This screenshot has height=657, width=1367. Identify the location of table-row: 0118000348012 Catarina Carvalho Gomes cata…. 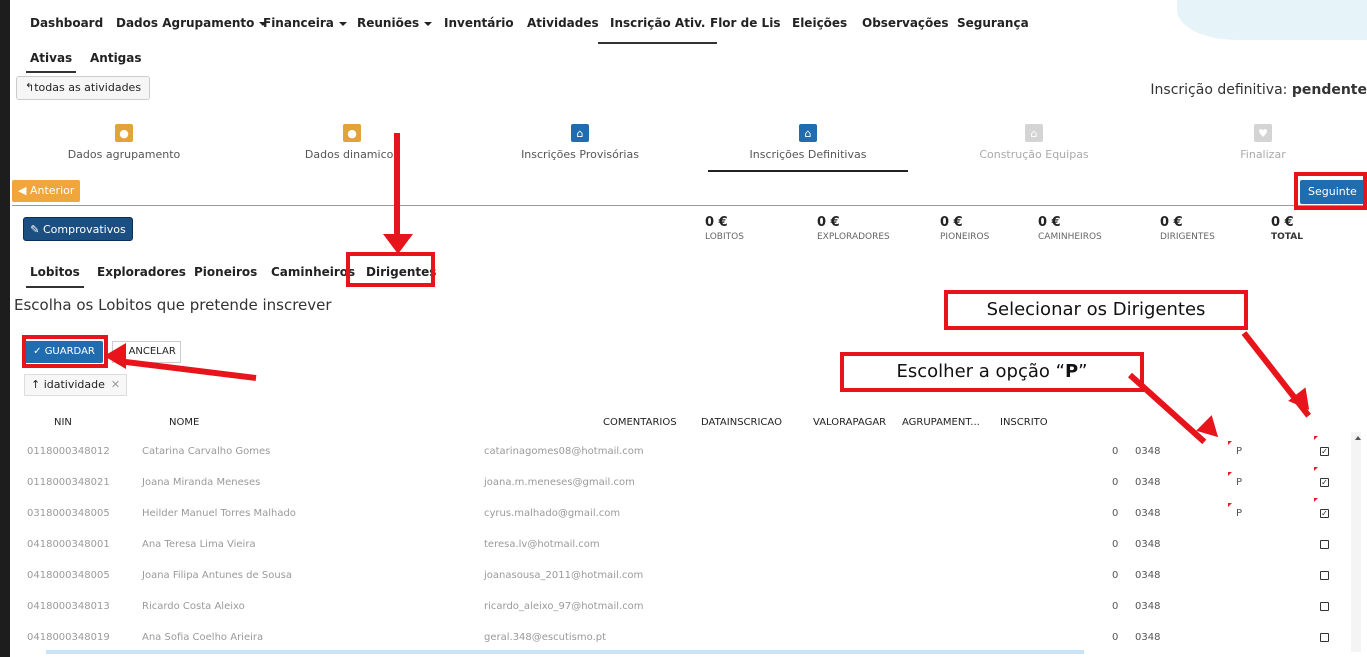
(683, 452).